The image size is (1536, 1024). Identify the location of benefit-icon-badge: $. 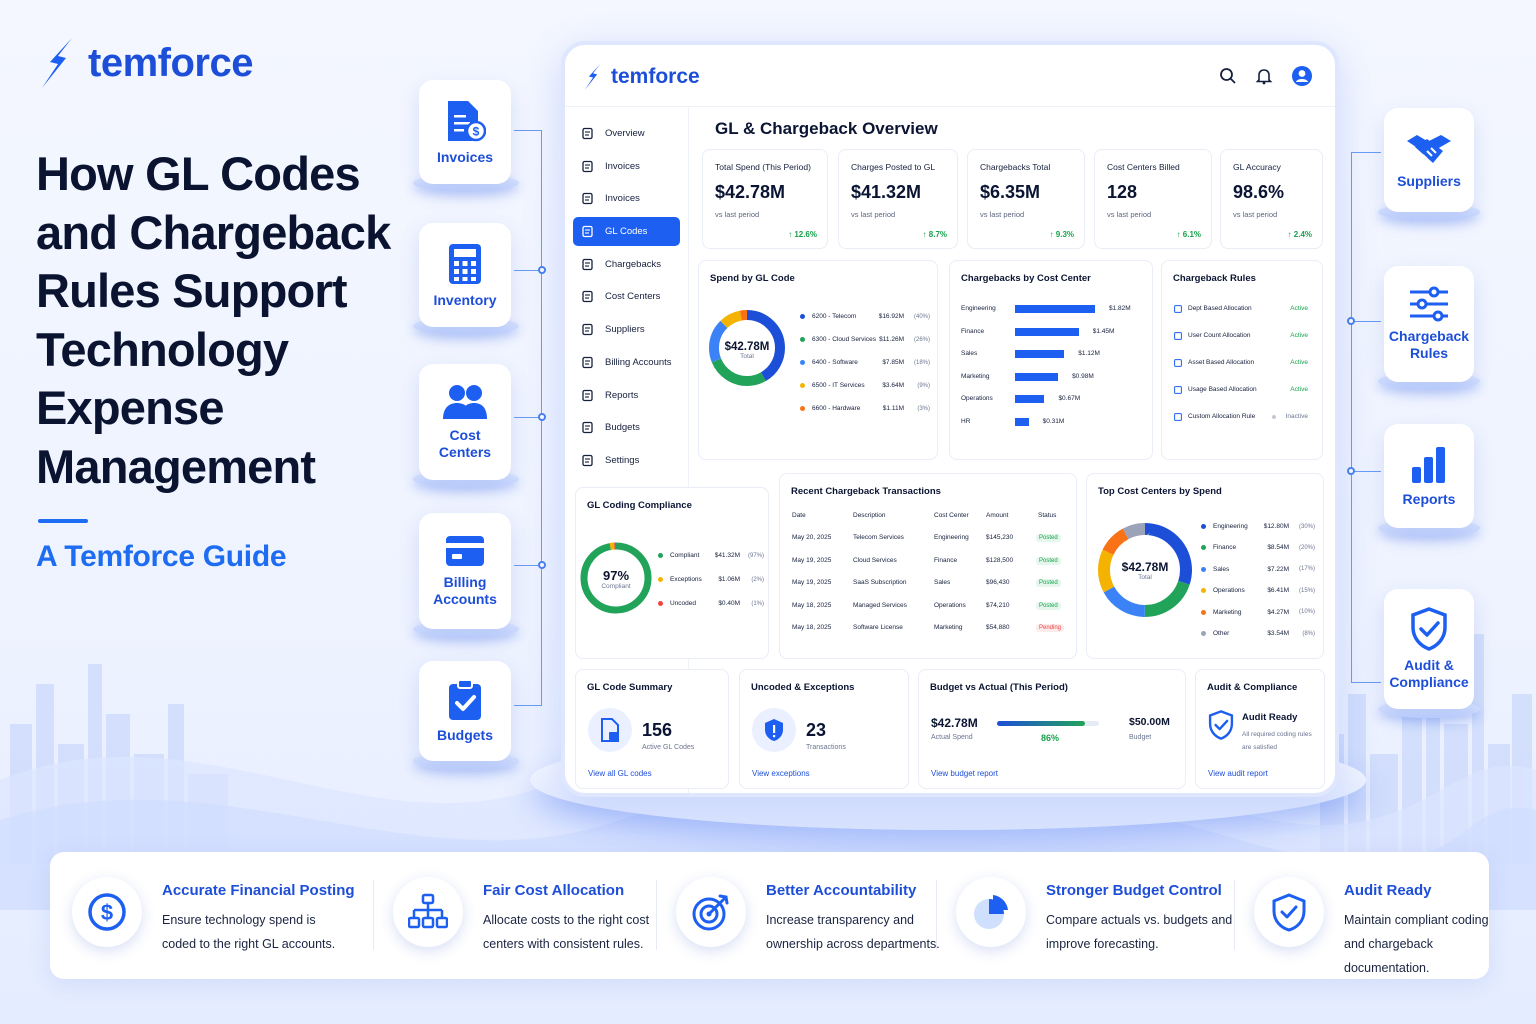
(107, 912).